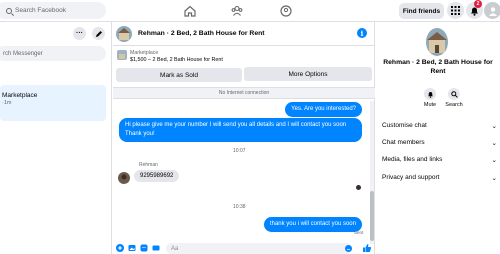 The image size is (500, 254). What do you see at coordinates (404, 125) in the screenshot?
I see `section-label: Customise chat` at bounding box center [404, 125].